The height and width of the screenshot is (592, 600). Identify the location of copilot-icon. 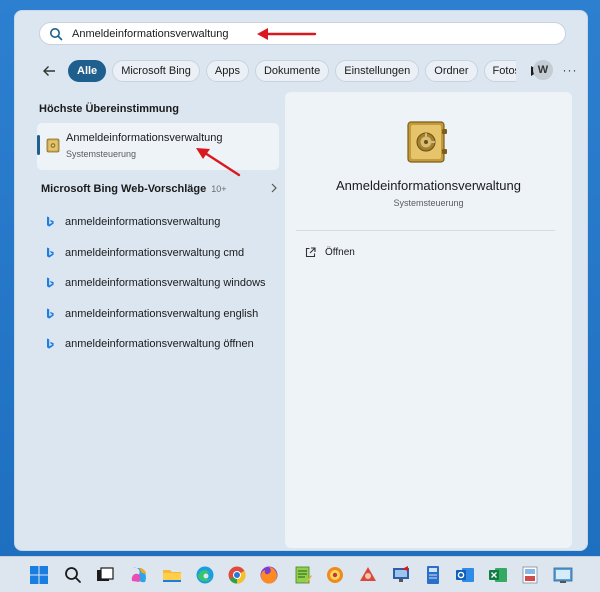
(139, 575).